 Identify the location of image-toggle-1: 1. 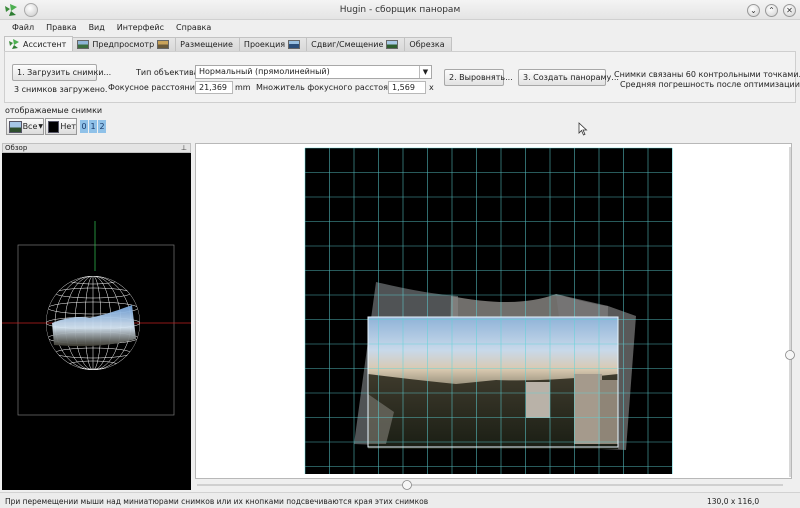
(93, 126).